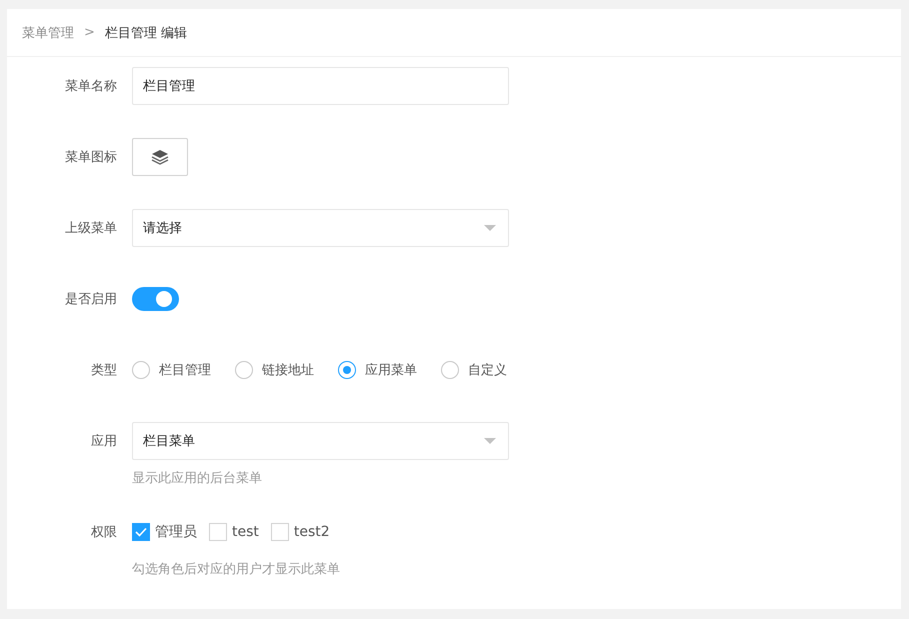  What do you see at coordinates (146, 33) in the screenshot?
I see `breadcrumb-current: 栏目管理 编辑` at bounding box center [146, 33].